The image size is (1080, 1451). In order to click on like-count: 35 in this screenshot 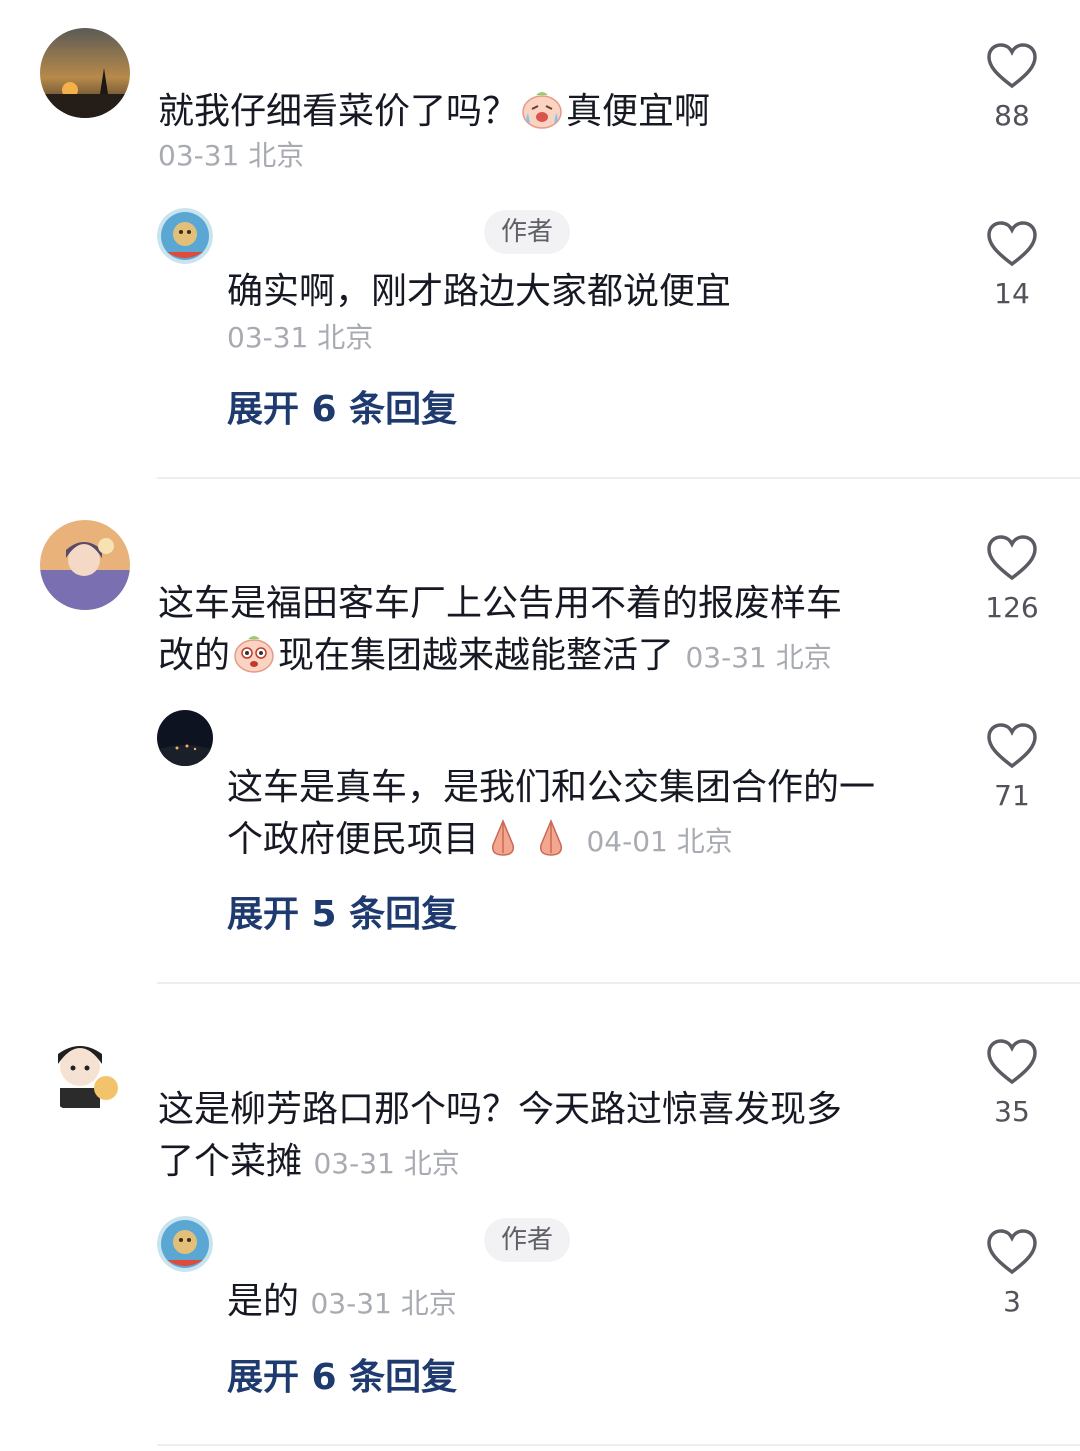, I will do `click(1012, 1111)`.